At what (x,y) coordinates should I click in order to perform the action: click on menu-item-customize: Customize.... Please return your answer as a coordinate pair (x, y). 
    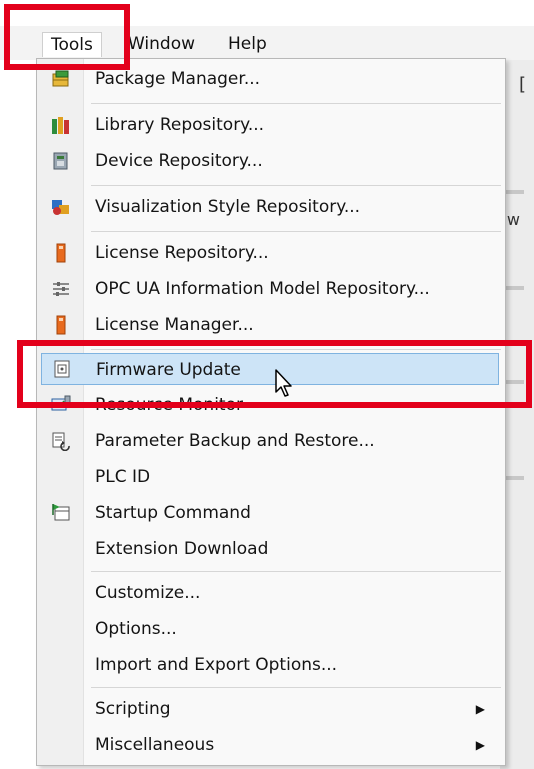
    Looking at the image, I should click on (270, 593).